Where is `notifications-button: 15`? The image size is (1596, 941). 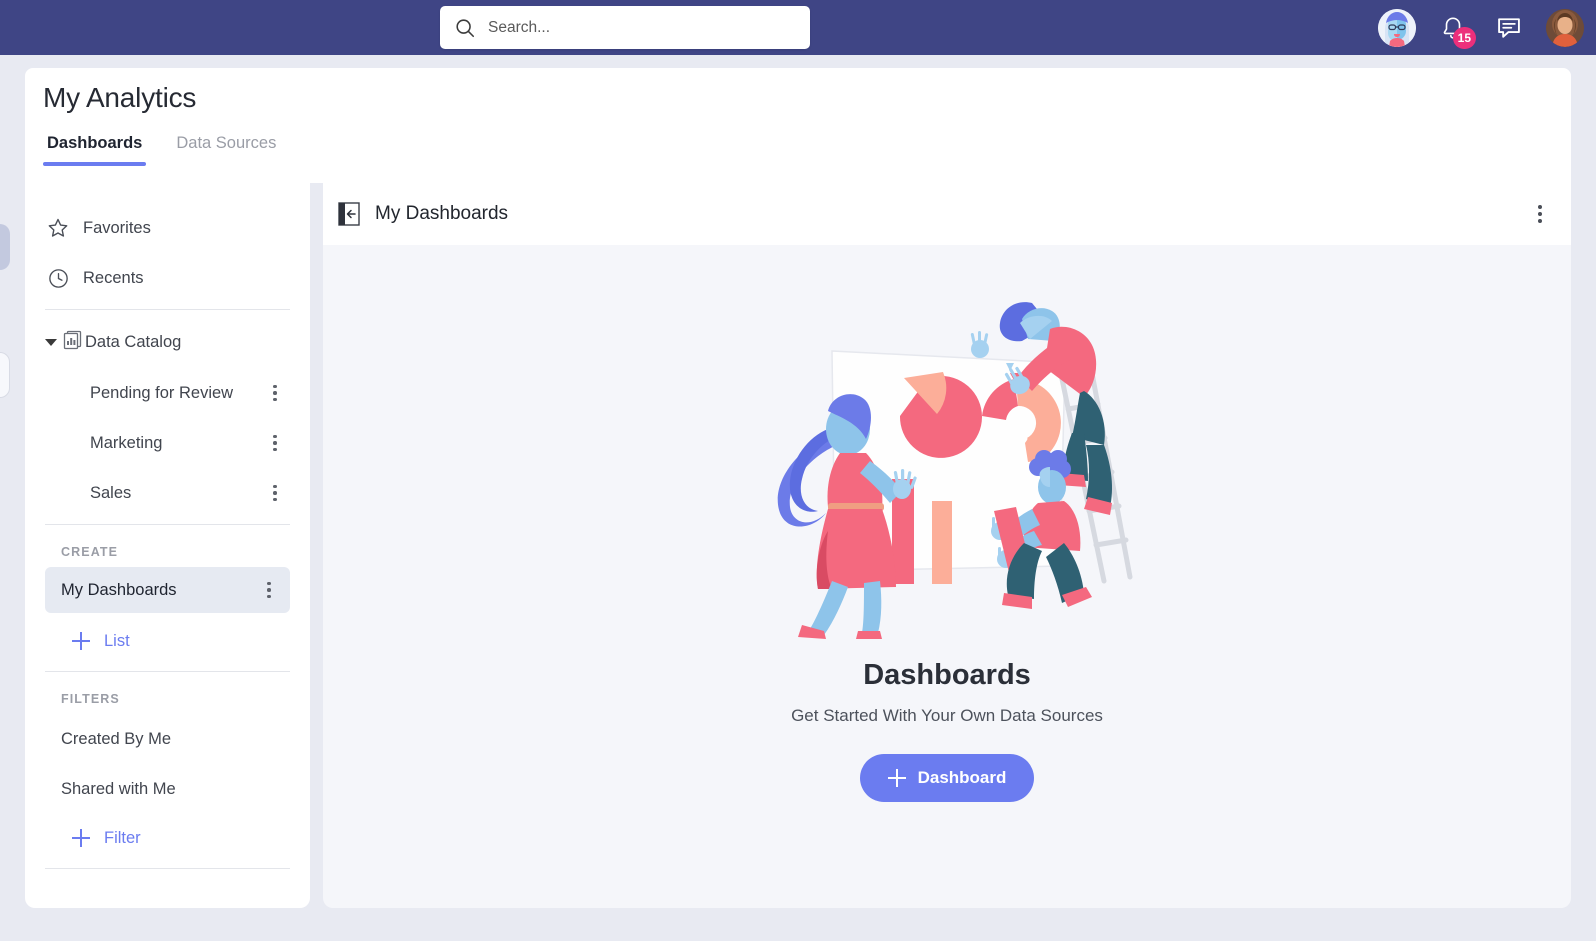 notifications-button: 15 is located at coordinates (1455, 29).